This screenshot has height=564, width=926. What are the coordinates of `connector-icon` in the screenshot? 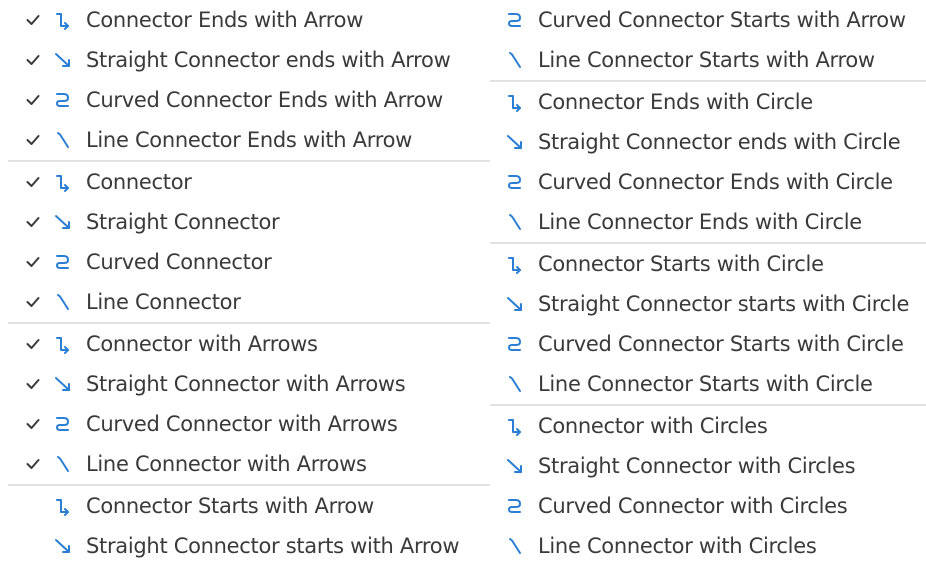 It's located at (63, 182).